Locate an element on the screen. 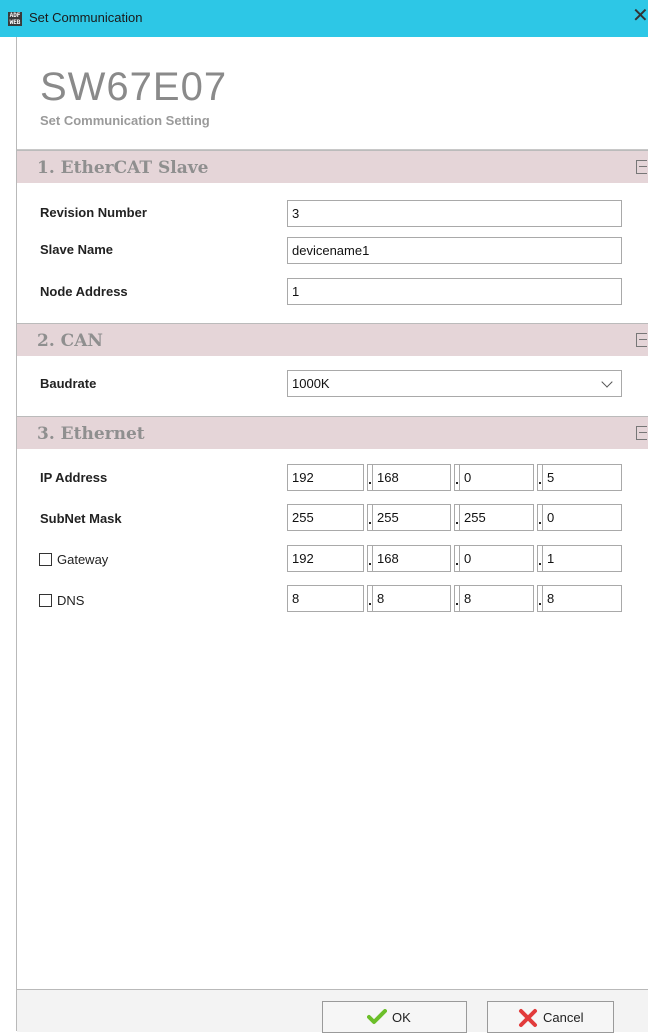  gateway-octet-3: 0 is located at coordinates (496, 558).